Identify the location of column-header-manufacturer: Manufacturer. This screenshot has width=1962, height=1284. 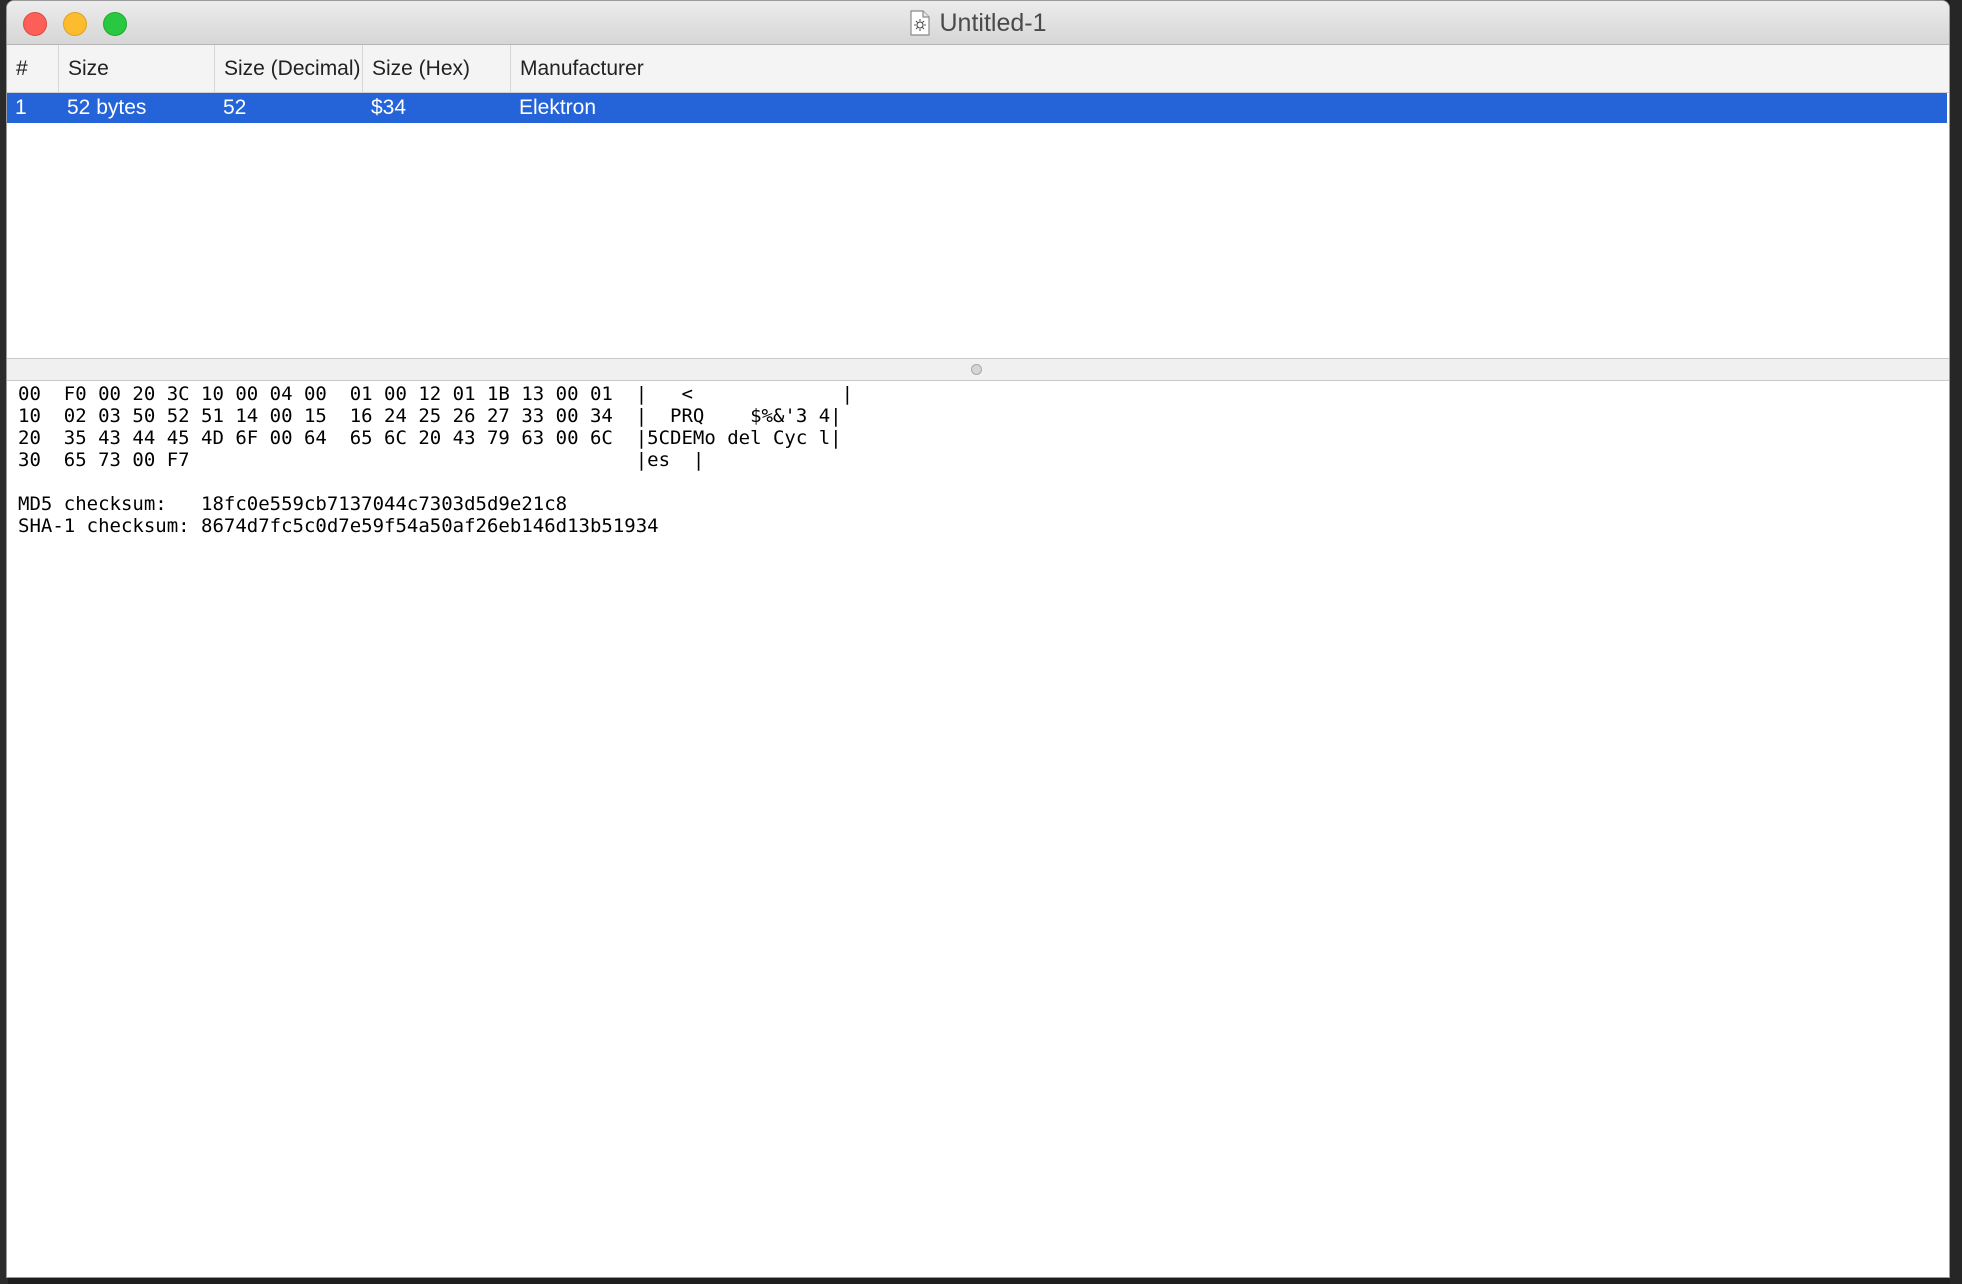
(1230, 69).